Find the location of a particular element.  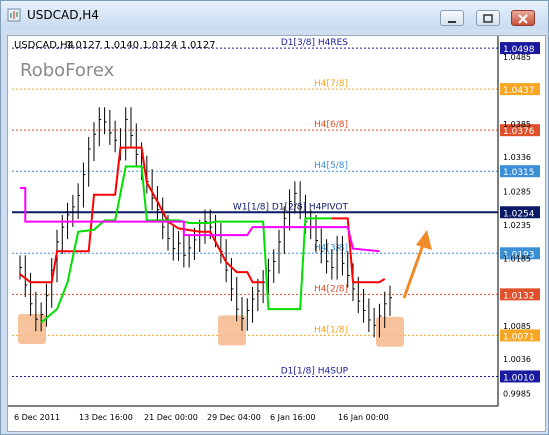

maximize-icon is located at coordinates (488, 18).